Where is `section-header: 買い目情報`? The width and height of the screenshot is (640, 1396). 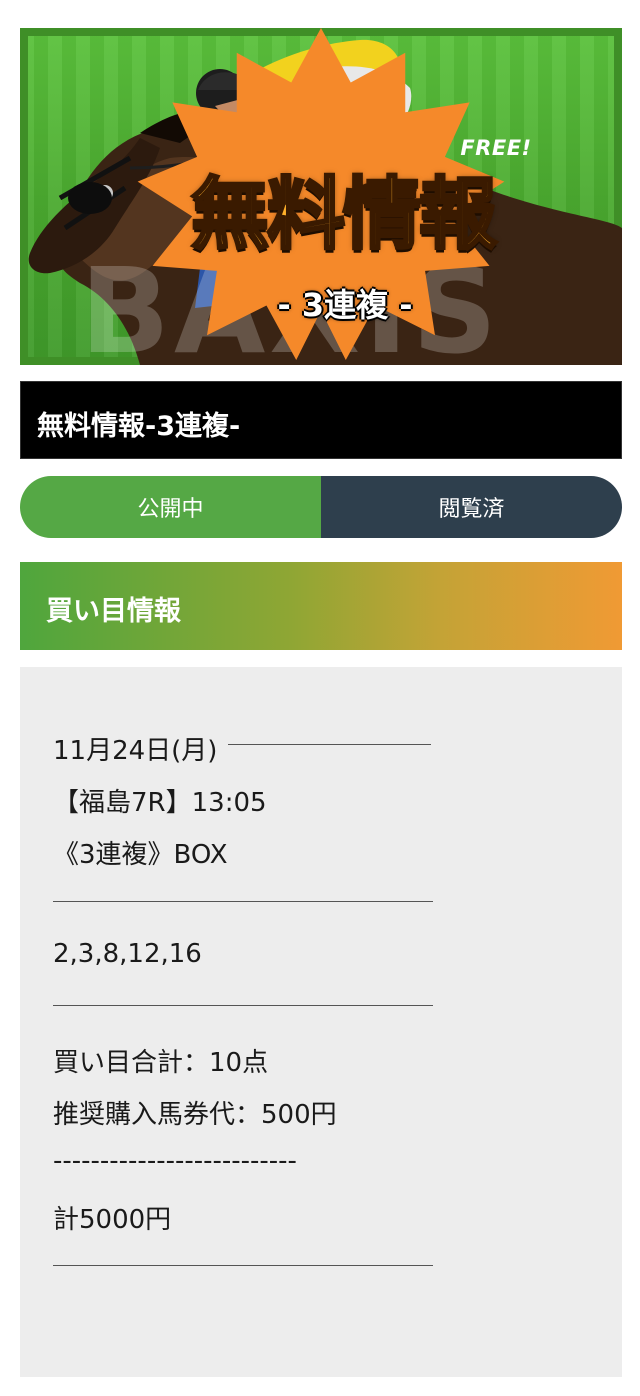
section-header: 買い目情報 is located at coordinates (321, 606).